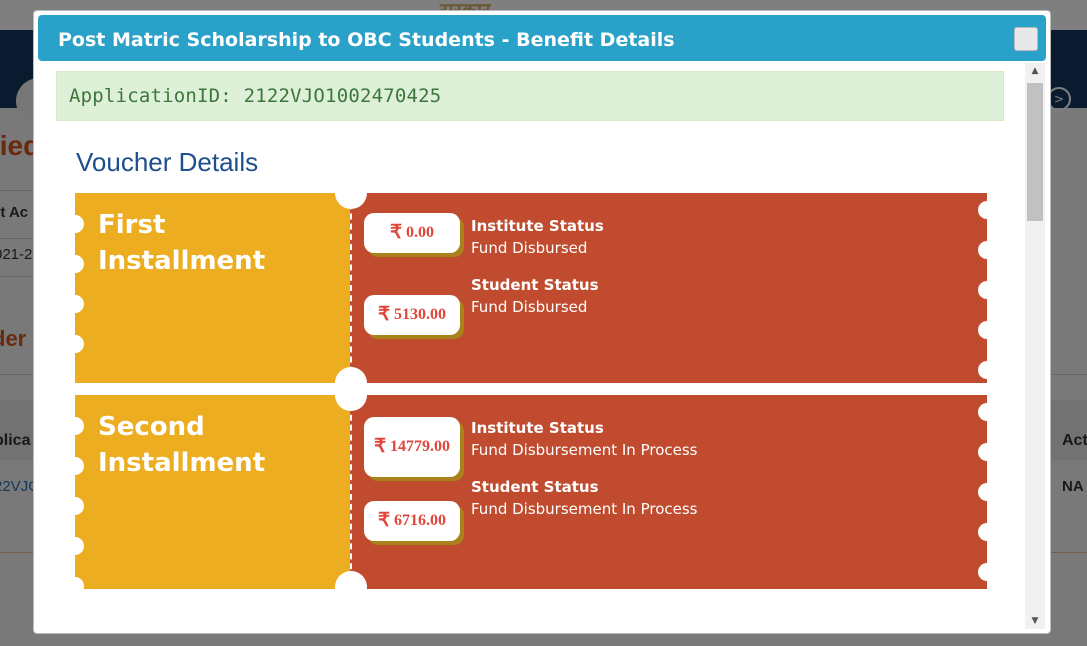 The height and width of the screenshot is (646, 1087). Describe the element at coordinates (420, 314) in the screenshot. I see `student-amount: 5130.00` at that location.